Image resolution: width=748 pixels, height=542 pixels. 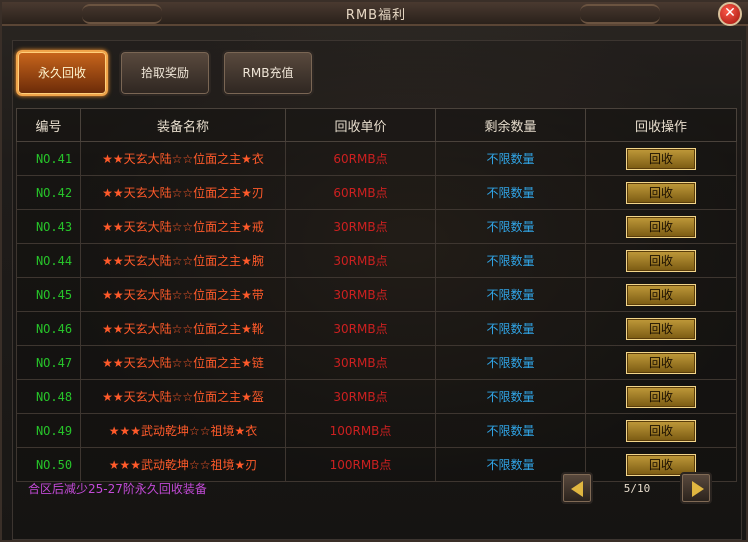 What do you see at coordinates (183, 260) in the screenshot?
I see `item-name: ★★天玄大陆☆☆位面之主★腕` at bounding box center [183, 260].